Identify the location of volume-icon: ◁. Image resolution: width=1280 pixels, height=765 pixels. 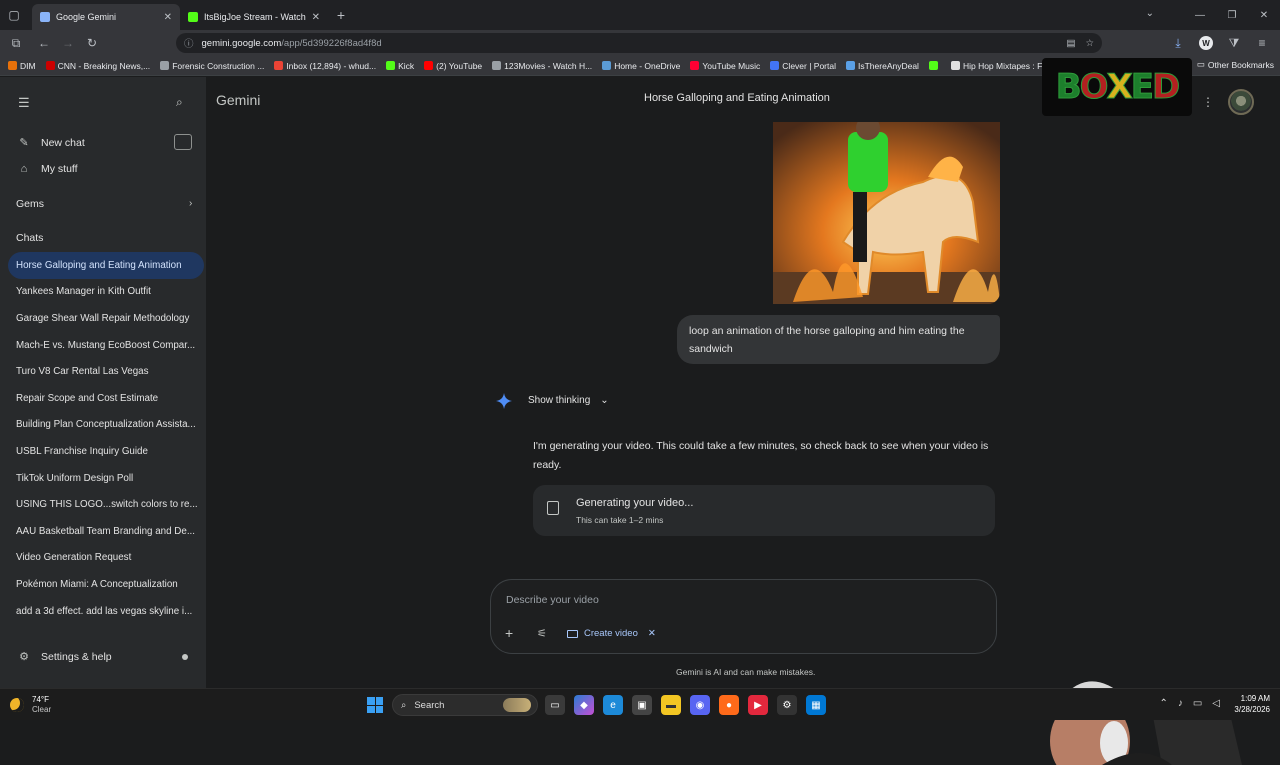
(1216, 703).